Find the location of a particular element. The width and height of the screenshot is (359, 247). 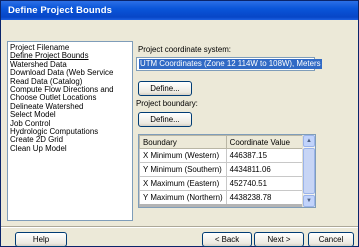

step-item: Job Control is located at coordinates (70, 124).